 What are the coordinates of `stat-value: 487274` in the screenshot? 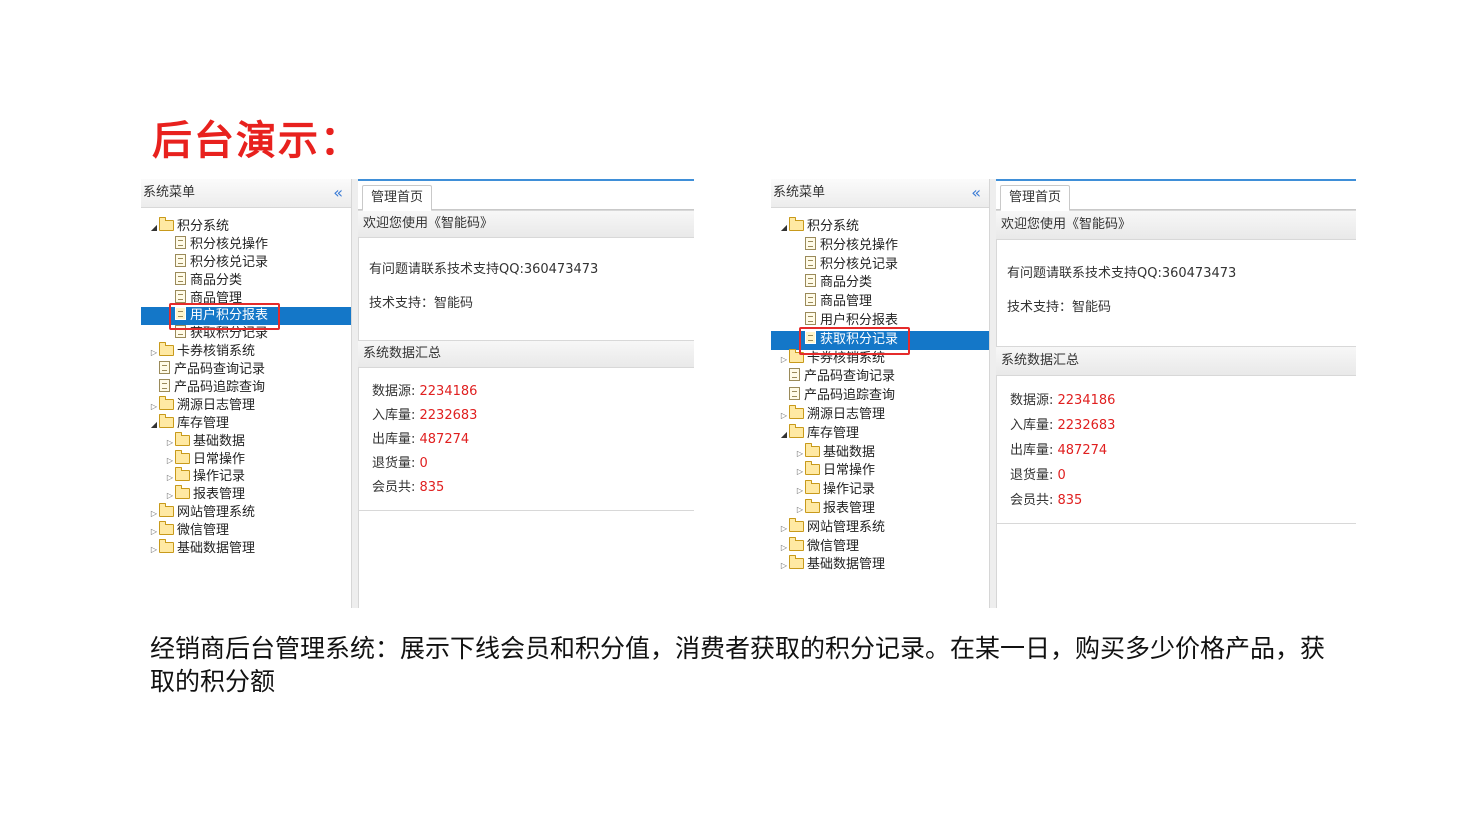 It's located at (444, 439).